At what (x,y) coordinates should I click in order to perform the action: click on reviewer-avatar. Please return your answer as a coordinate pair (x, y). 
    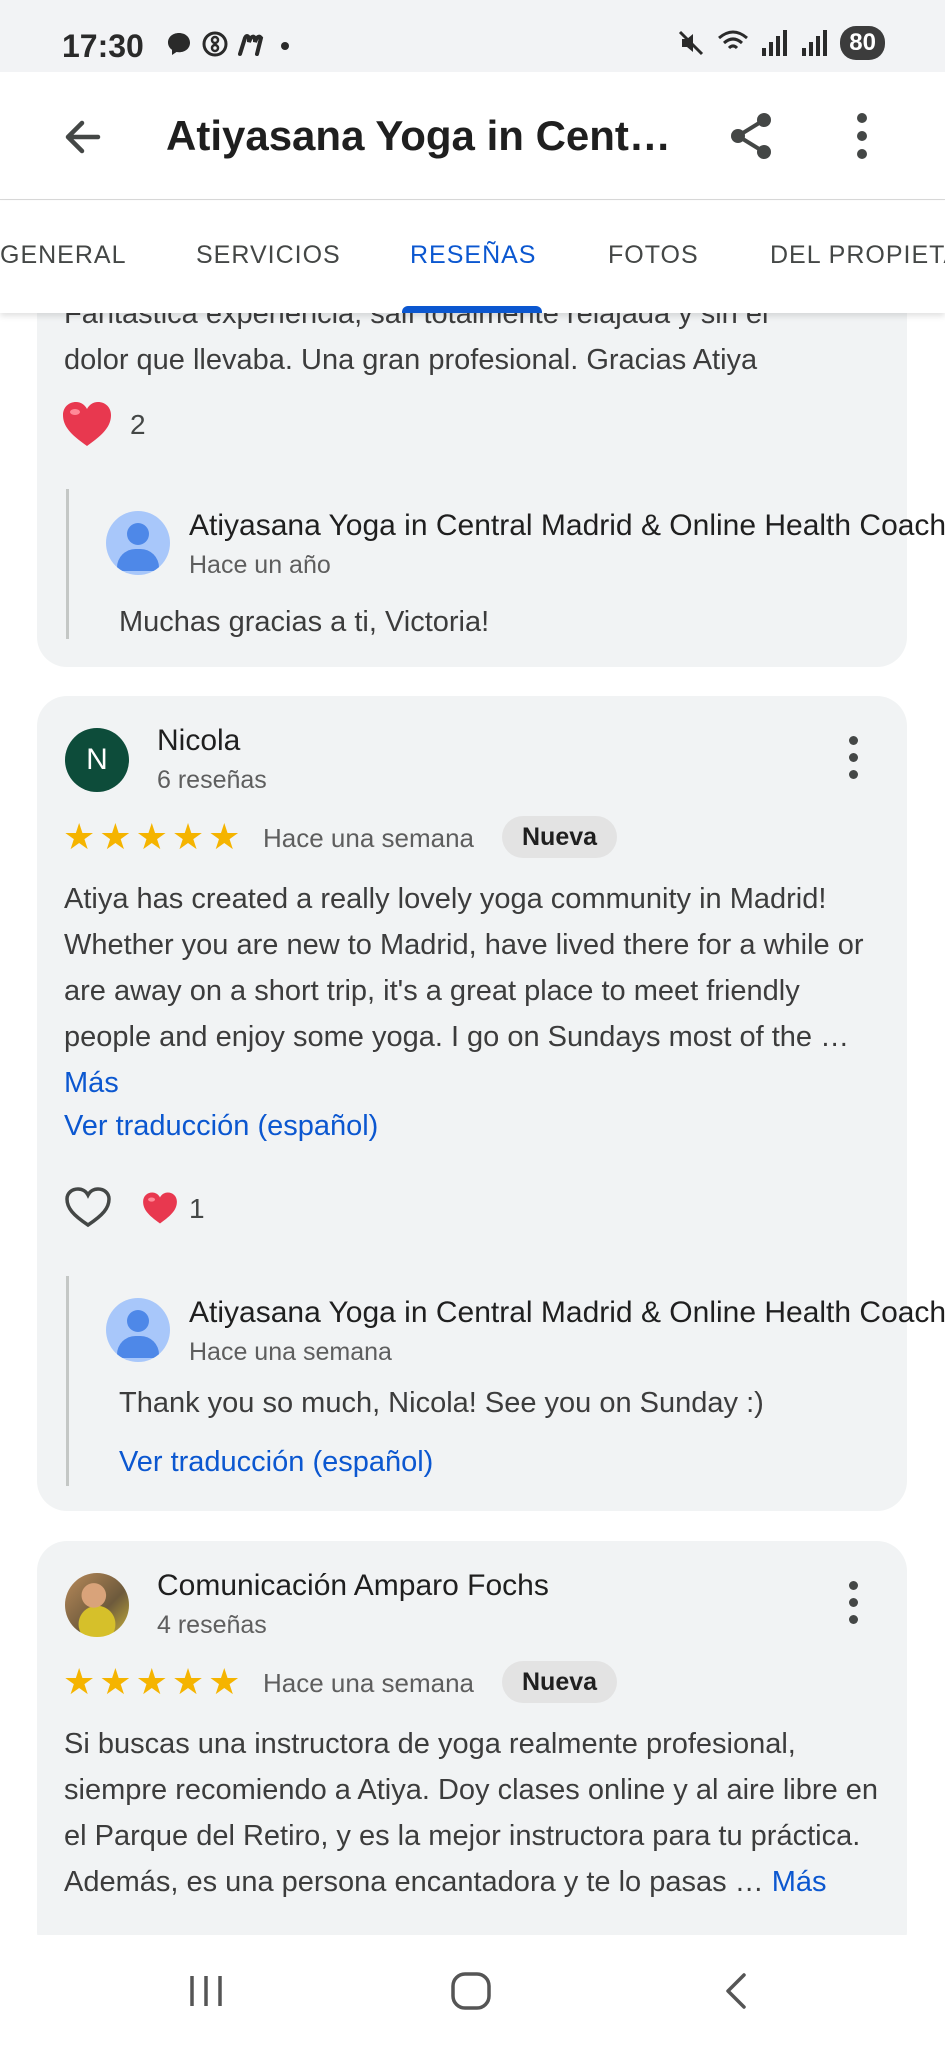
    Looking at the image, I should click on (97, 1605).